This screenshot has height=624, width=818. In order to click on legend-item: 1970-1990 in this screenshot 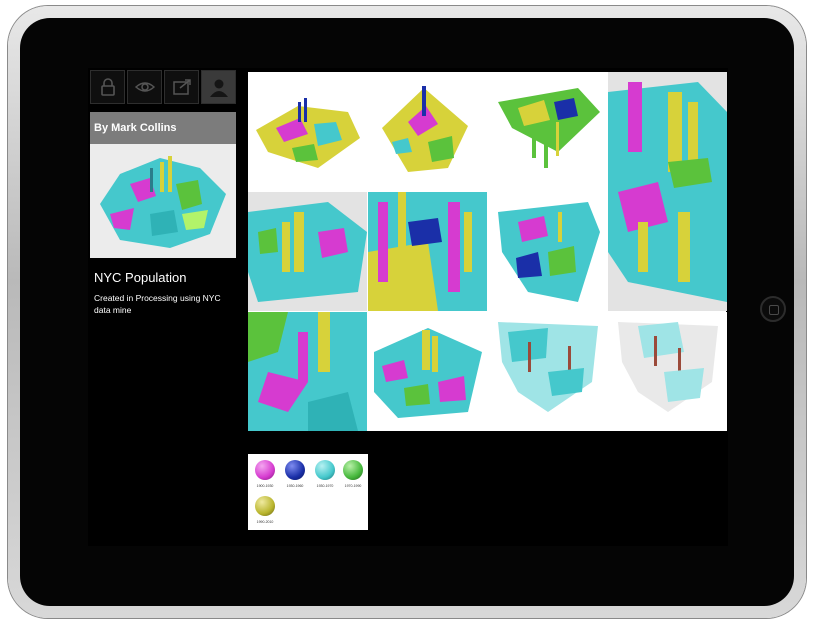, I will do `click(353, 474)`.